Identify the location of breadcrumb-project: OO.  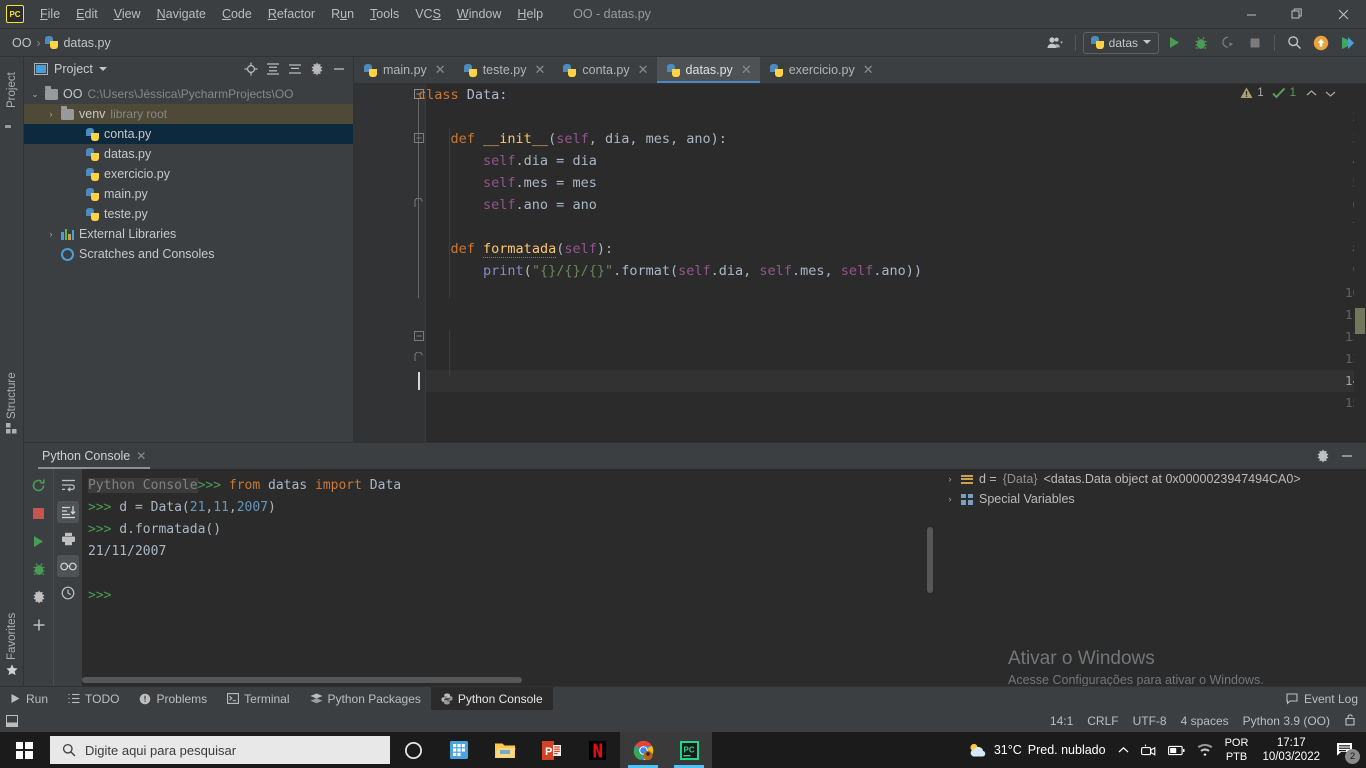
(15, 43).